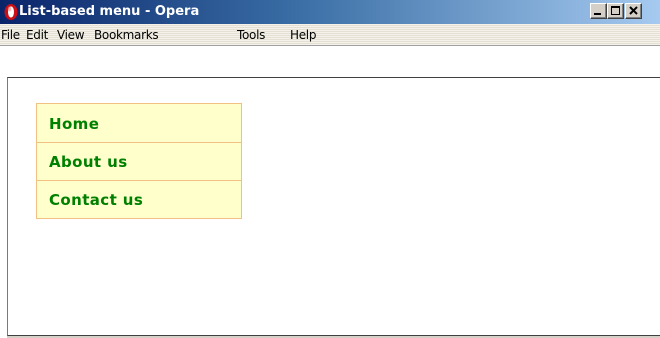 The image size is (660, 338). What do you see at coordinates (11, 12) in the screenshot?
I see `opera-logo-icon` at bounding box center [11, 12].